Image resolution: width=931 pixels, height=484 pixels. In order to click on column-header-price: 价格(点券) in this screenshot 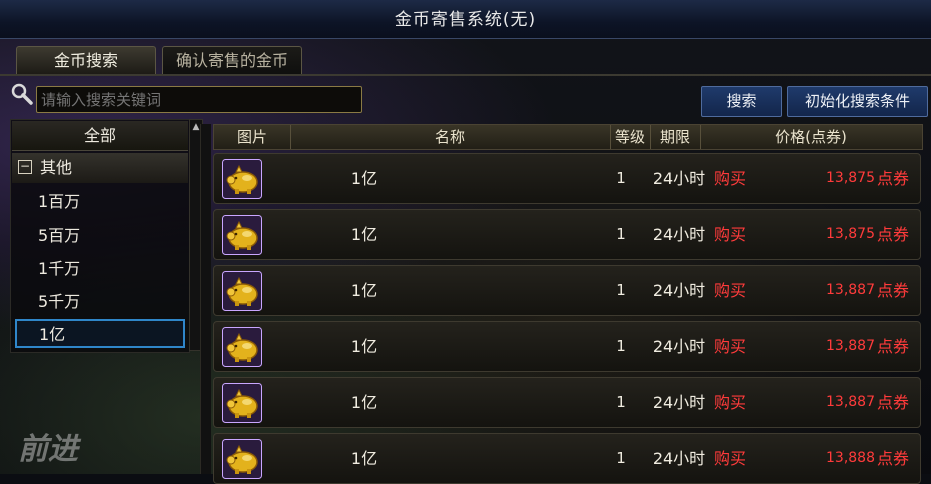, I will do `click(811, 137)`.